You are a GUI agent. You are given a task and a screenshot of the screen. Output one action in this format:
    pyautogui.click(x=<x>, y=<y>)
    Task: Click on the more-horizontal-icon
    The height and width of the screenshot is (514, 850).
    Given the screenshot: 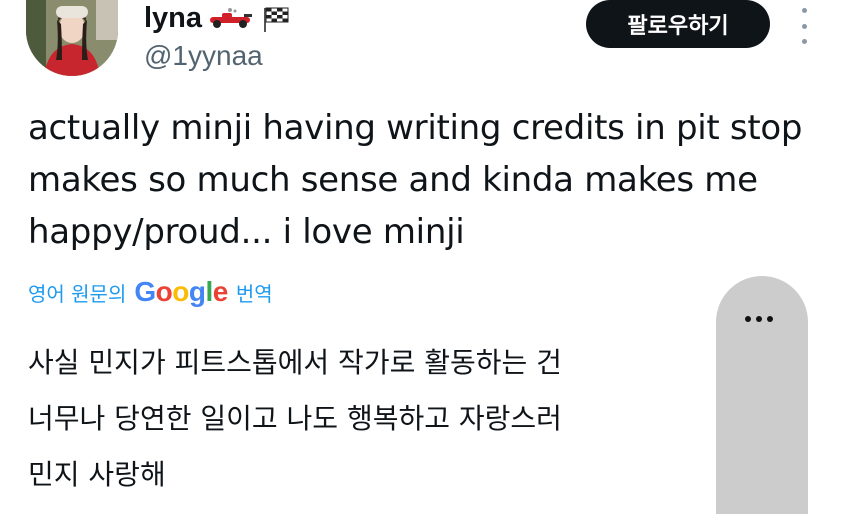 What is the action you would take?
    pyautogui.click(x=759, y=319)
    